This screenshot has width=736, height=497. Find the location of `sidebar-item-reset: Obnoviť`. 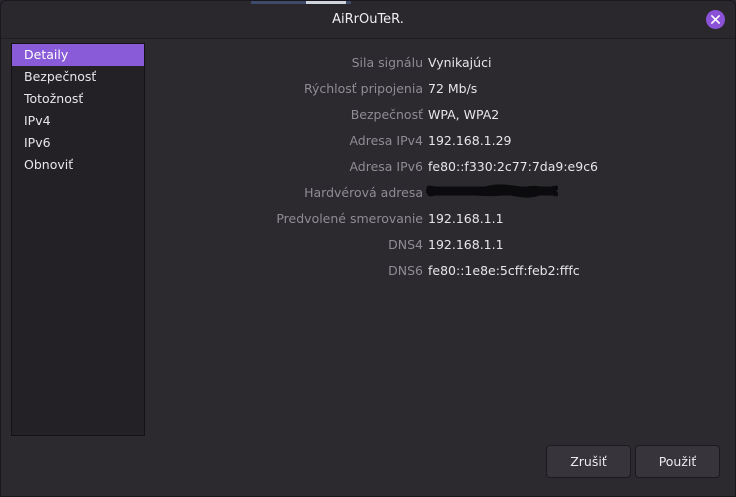

sidebar-item-reset: Obnoviť is located at coordinates (78, 165).